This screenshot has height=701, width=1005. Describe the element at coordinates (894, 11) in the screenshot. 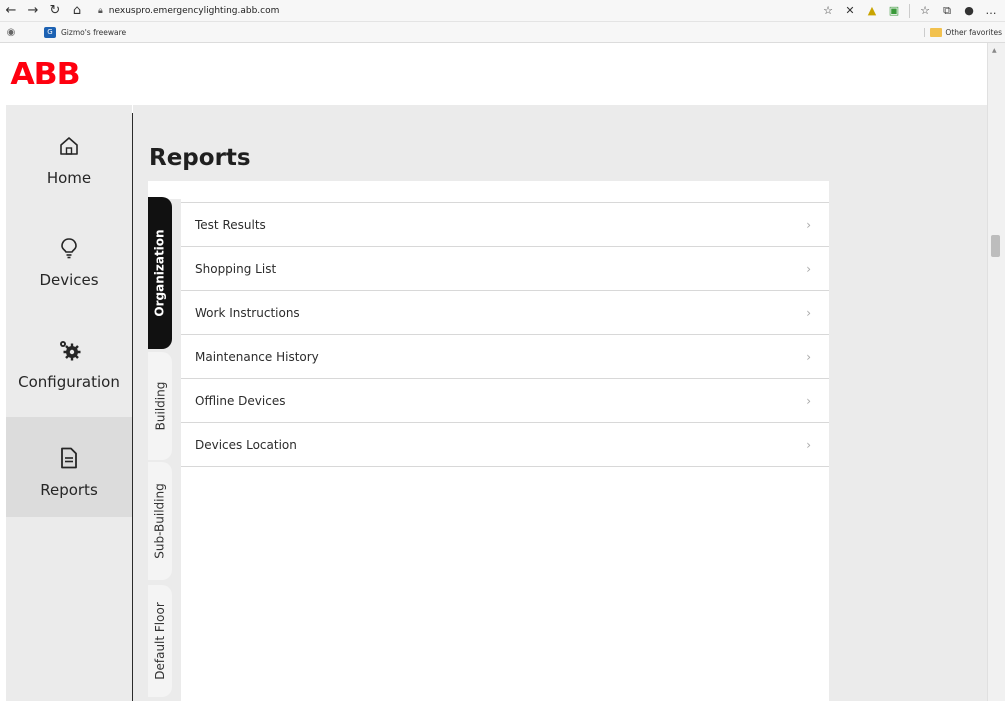

I see `extension-green-icon: ▣` at that location.